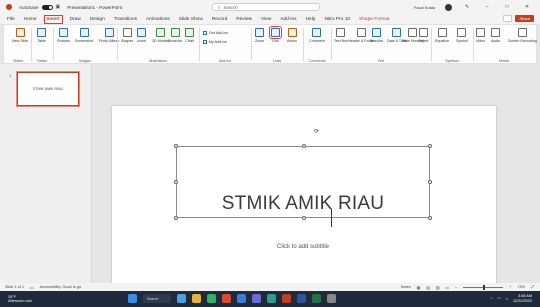 This screenshot has width=540, height=307. What do you see at coordinates (58, 7) in the screenshot?
I see `save-icon: ▣` at bounding box center [58, 7].